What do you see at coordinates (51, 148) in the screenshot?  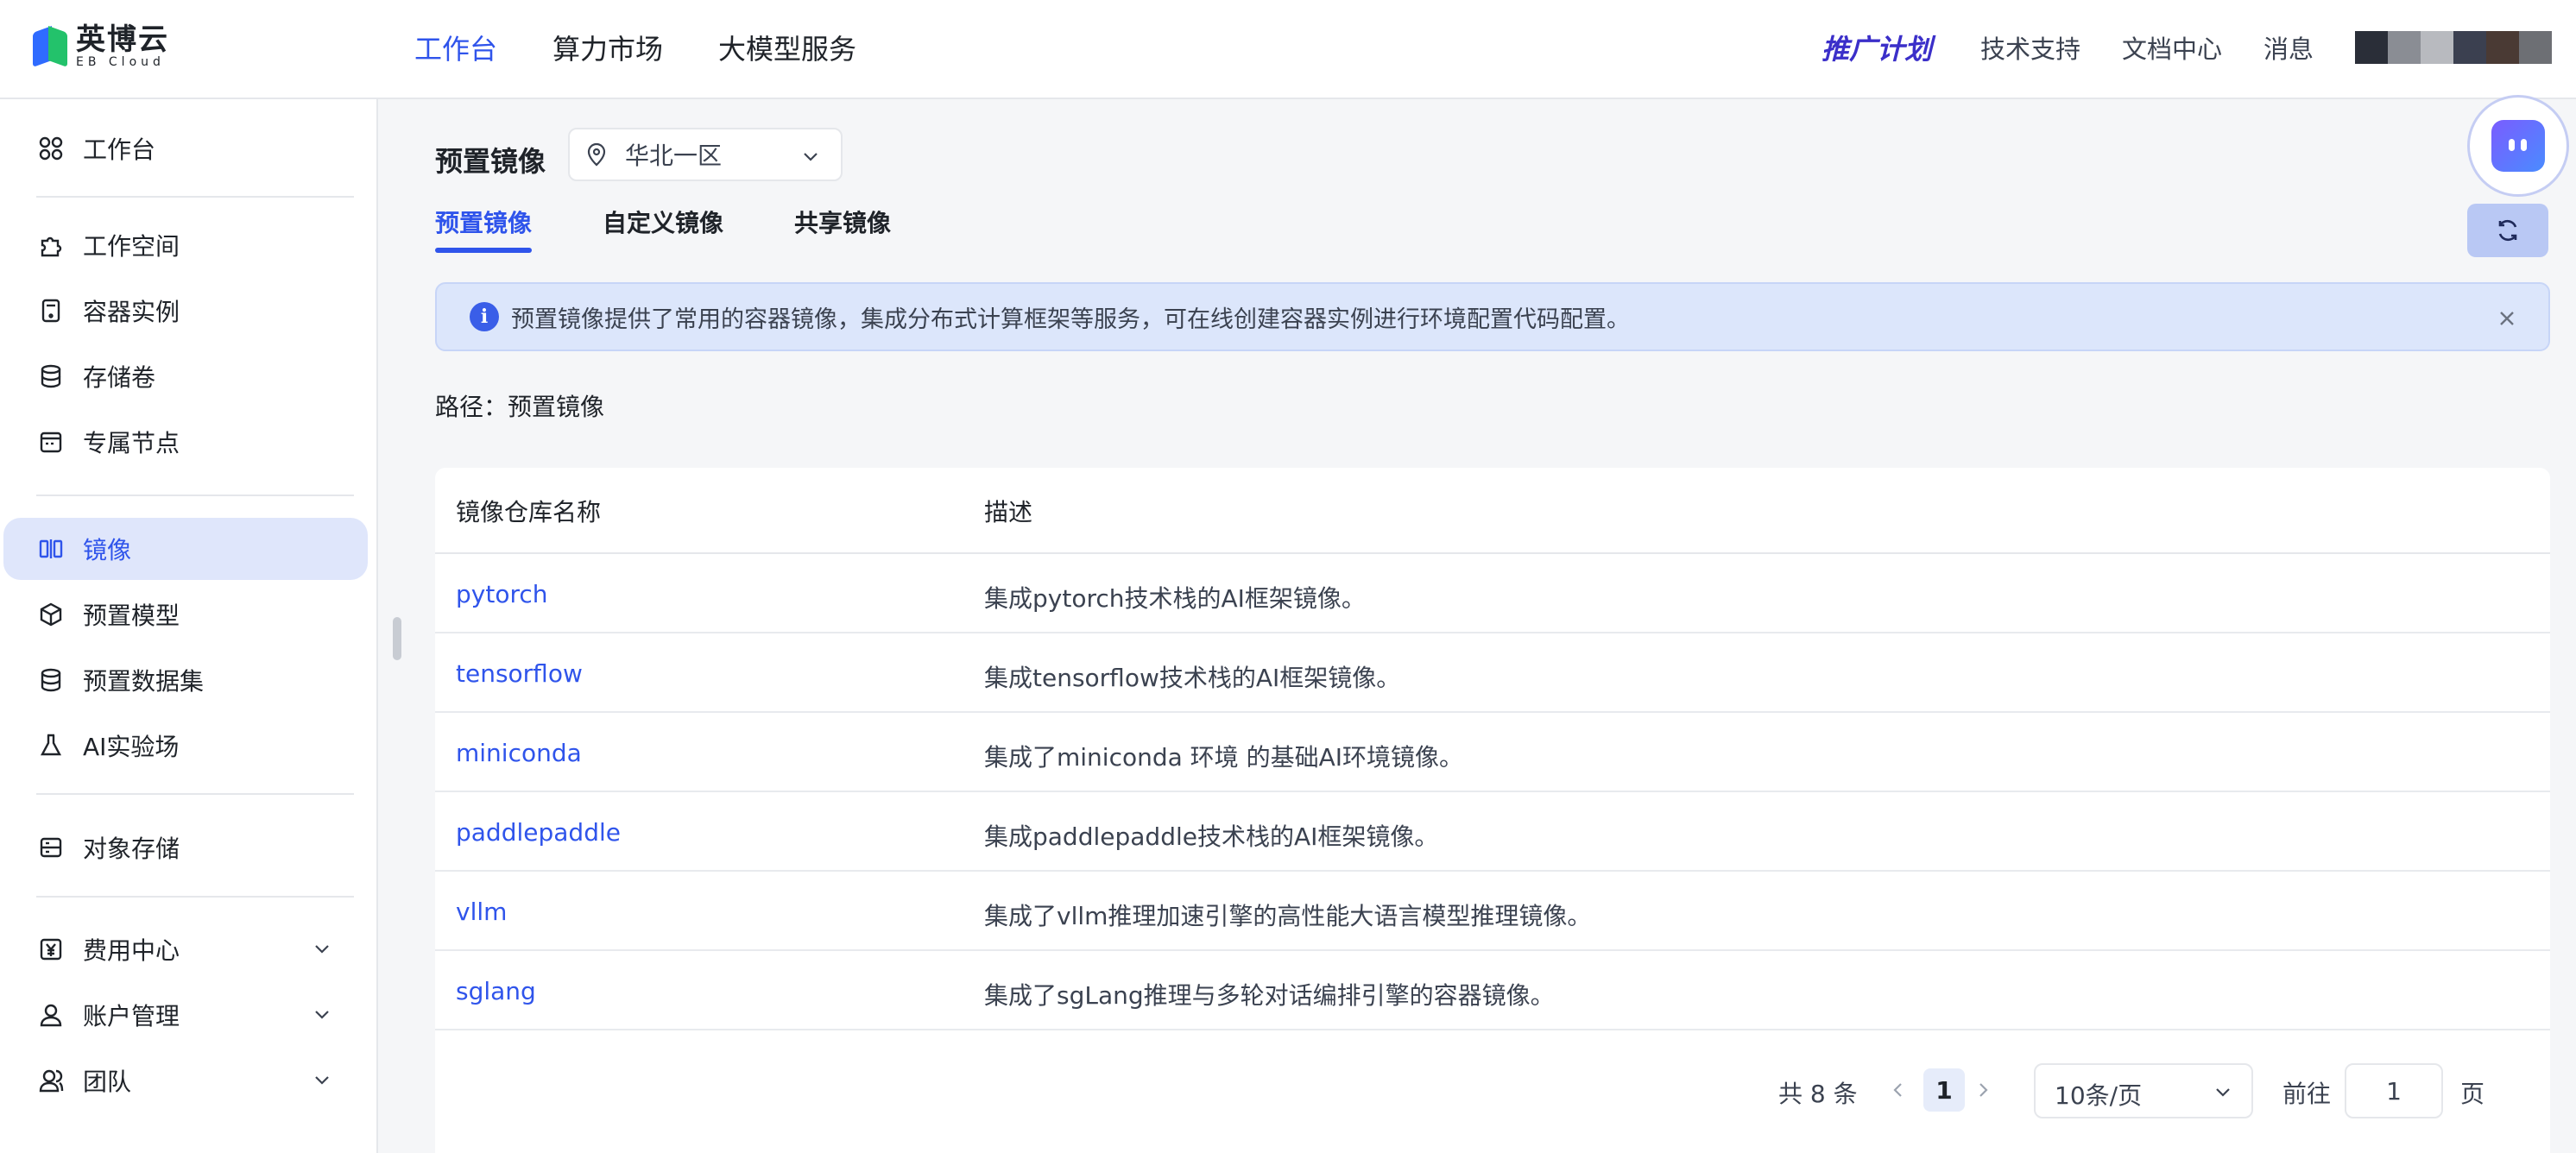 I see `grid-icon` at bounding box center [51, 148].